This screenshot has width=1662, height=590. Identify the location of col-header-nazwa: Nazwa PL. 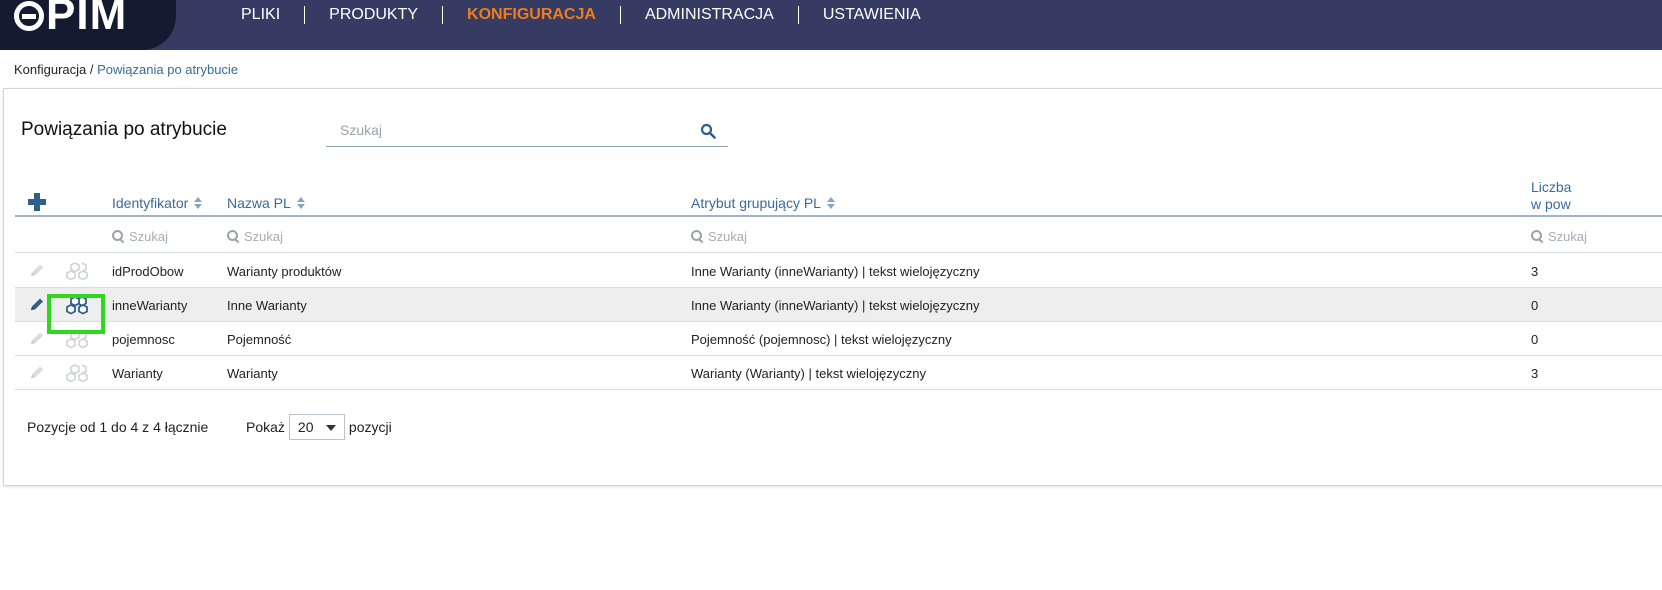
(266, 203).